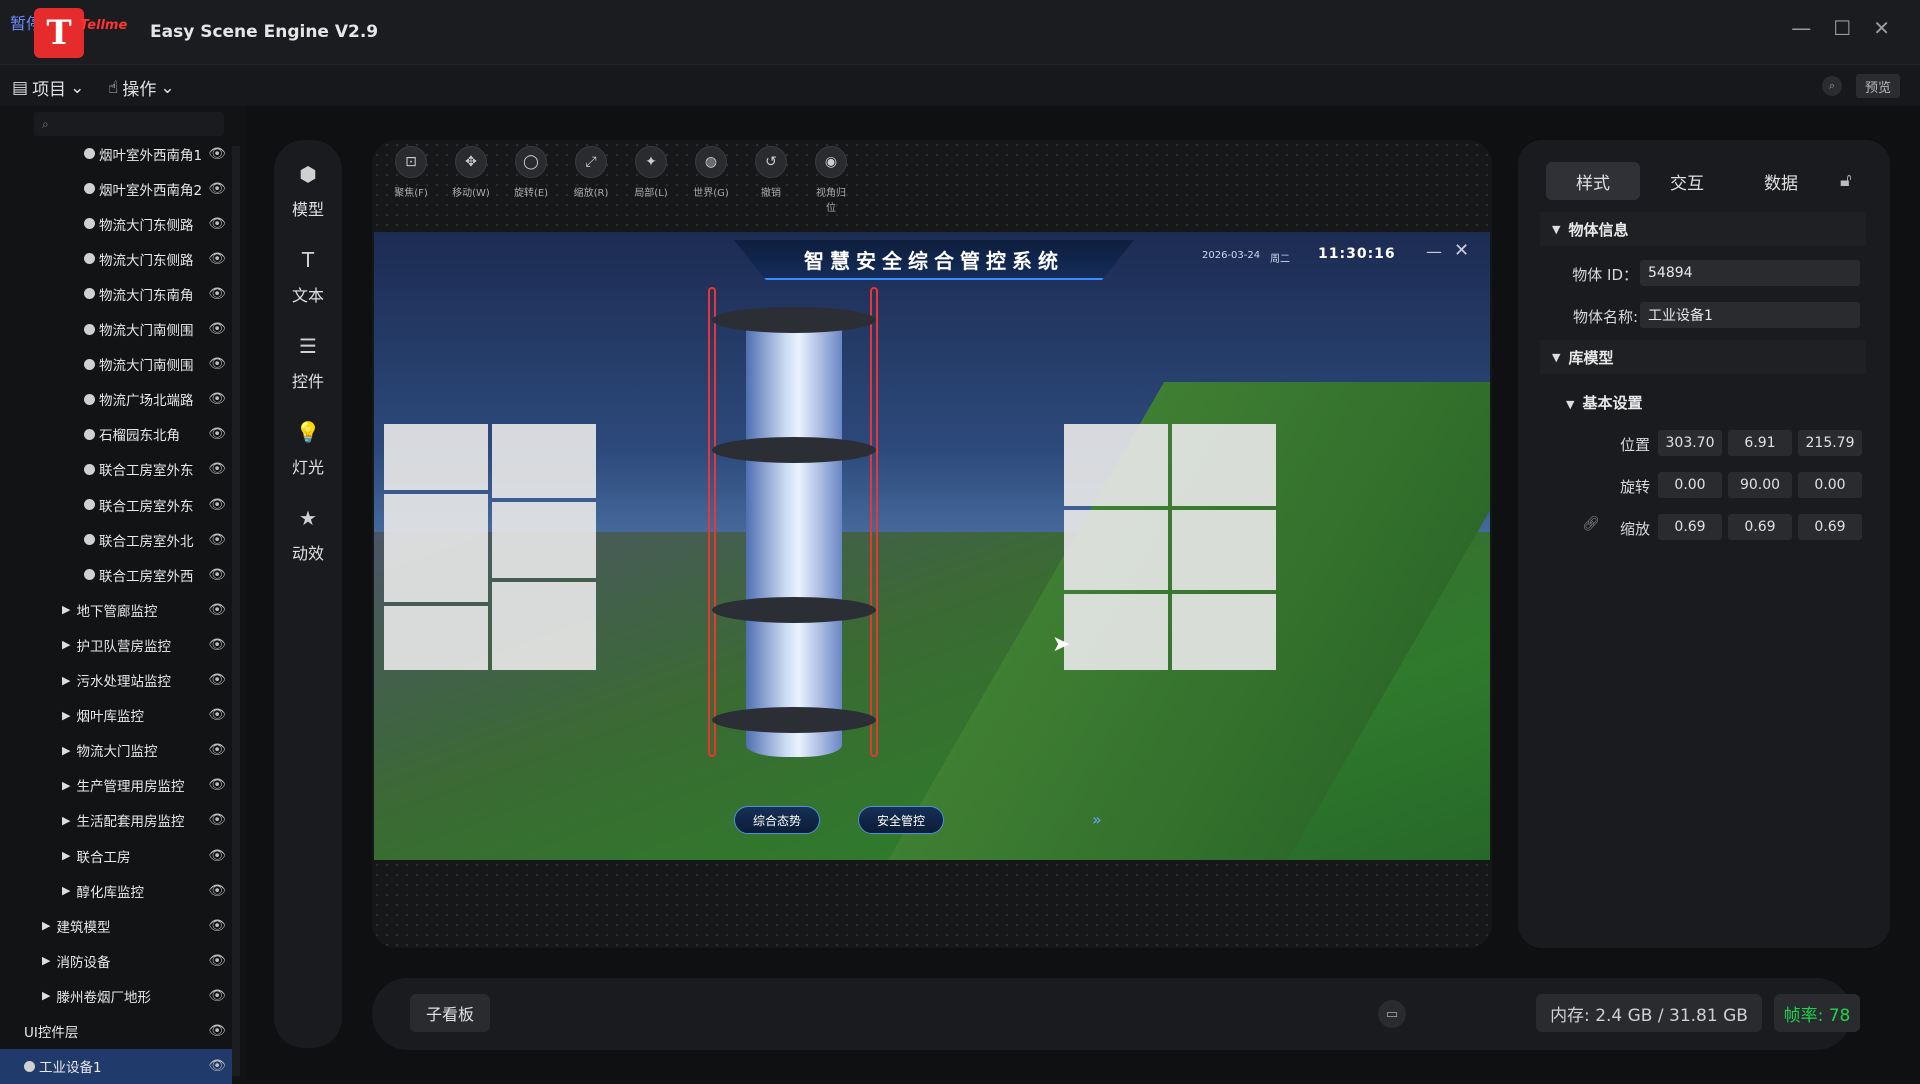  I want to click on transform-tool: ⤢ 缩放(R), so click(591, 180).